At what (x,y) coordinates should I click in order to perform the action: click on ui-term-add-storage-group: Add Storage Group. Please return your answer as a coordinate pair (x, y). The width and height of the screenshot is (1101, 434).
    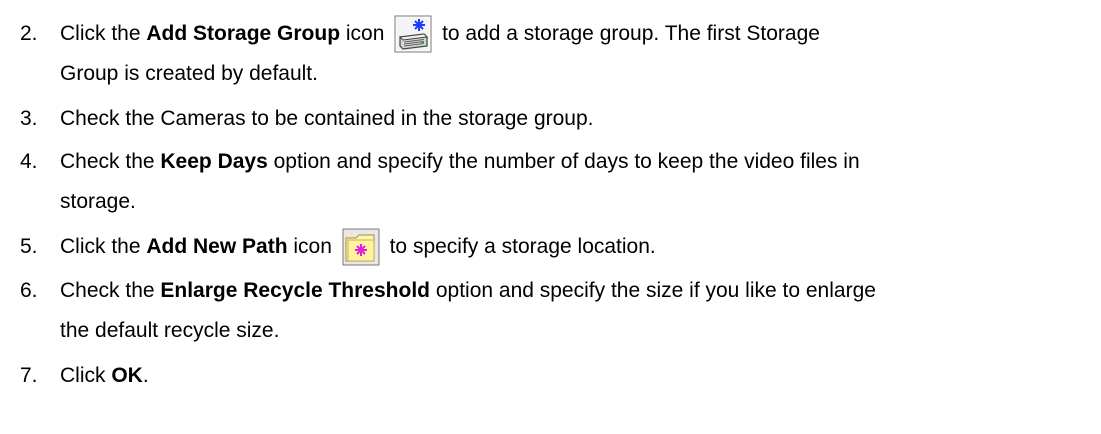
    Looking at the image, I should click on (243, 33).